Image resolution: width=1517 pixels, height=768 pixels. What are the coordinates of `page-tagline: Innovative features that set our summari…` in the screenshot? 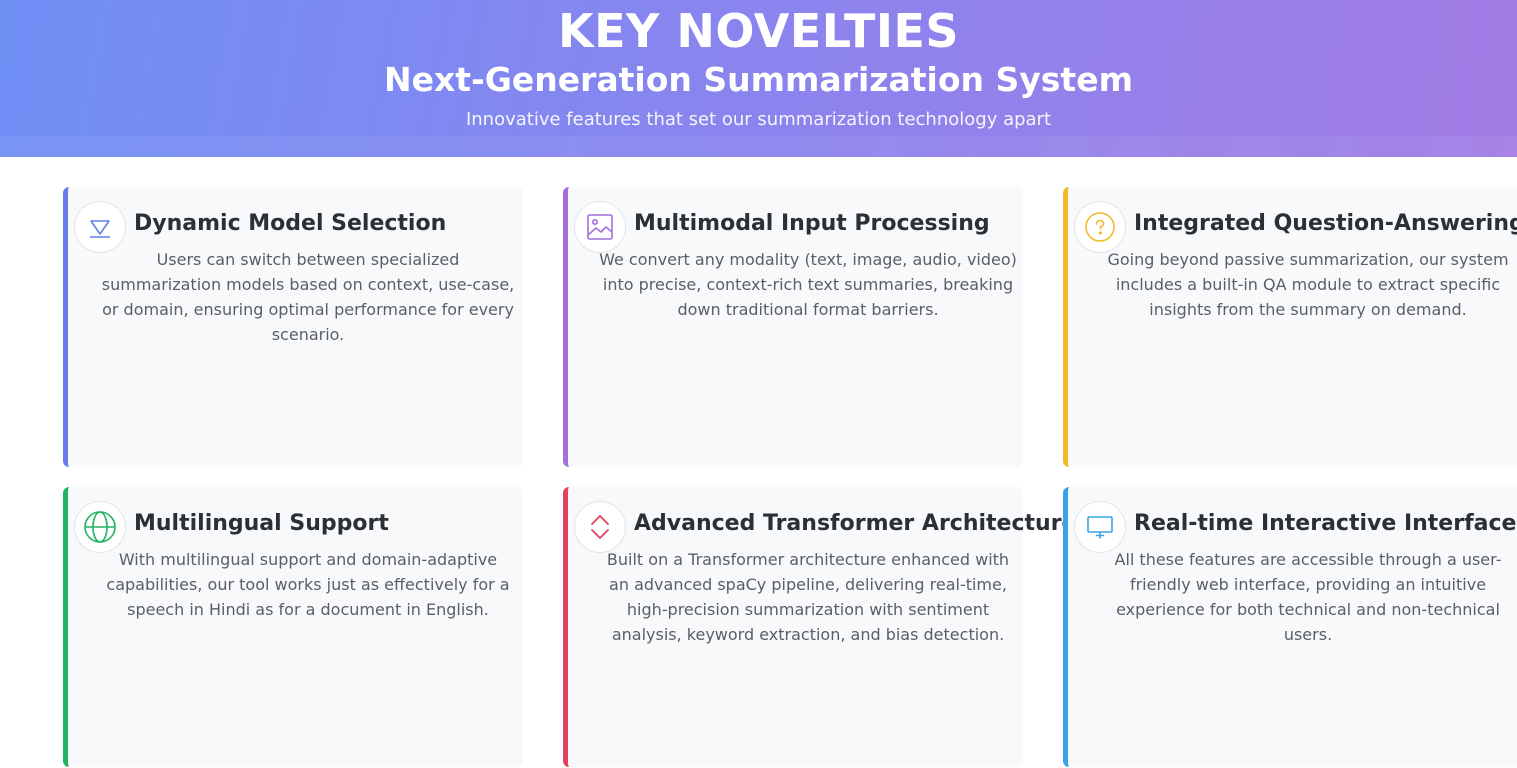 It's located at (758, 119).